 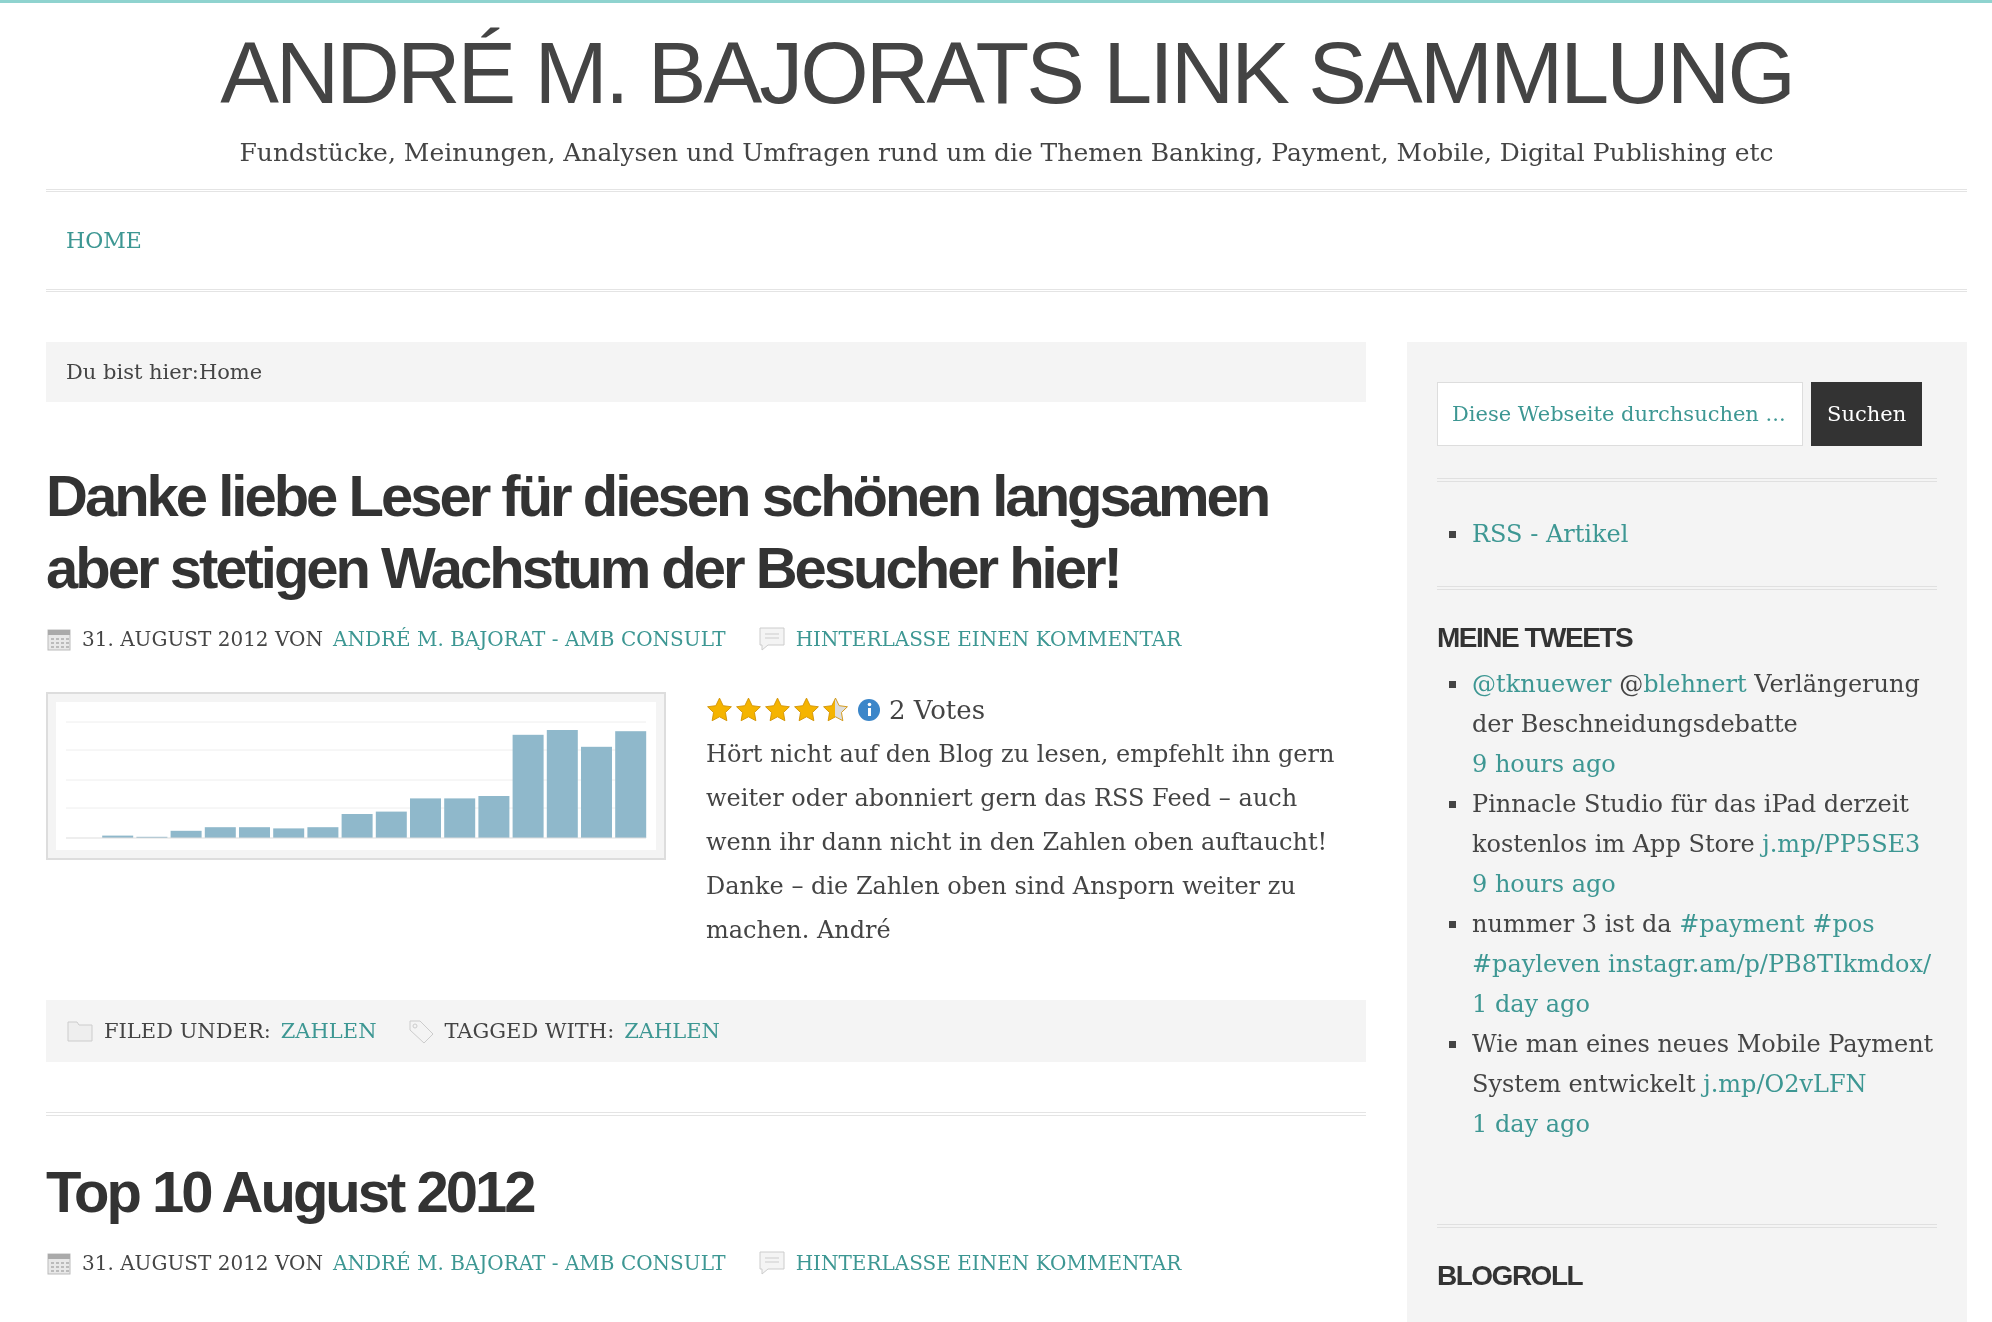 What do you see at coordinates (1550, 533) in the screenshot?
I see `rss-link: RSS - Artikel` at bounding box center [1550, 533].